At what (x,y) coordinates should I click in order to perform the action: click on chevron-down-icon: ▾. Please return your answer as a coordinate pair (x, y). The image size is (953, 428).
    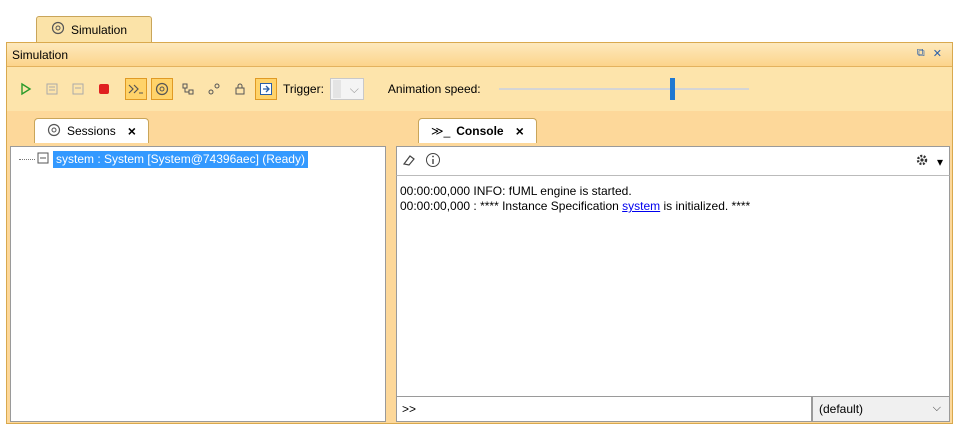
    Looking at the image, I should click on (940, 162).